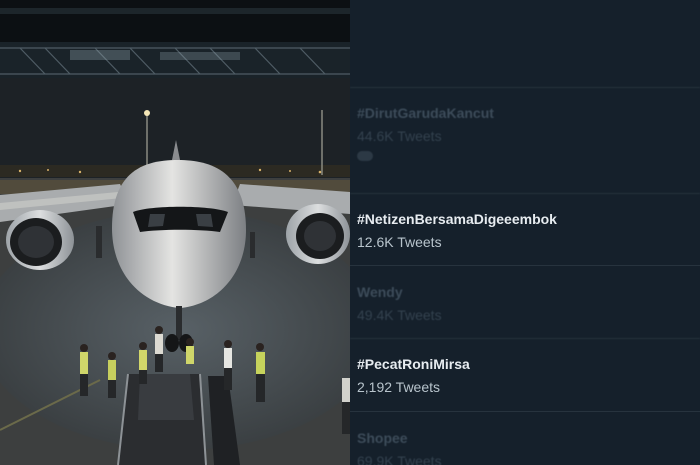 The height and width of the screenshot is (465, 700). I want to click on trend-tweet-count: 12.6K Tweets, so click(399, 242).